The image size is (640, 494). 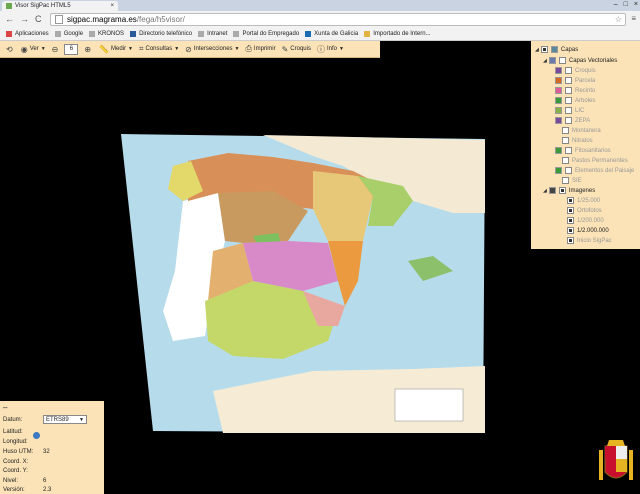 What do you see at coordinates (556, 49) in the screenshot?
I see `layer-root: ◢ Capas` at bounding box center [556, 49].